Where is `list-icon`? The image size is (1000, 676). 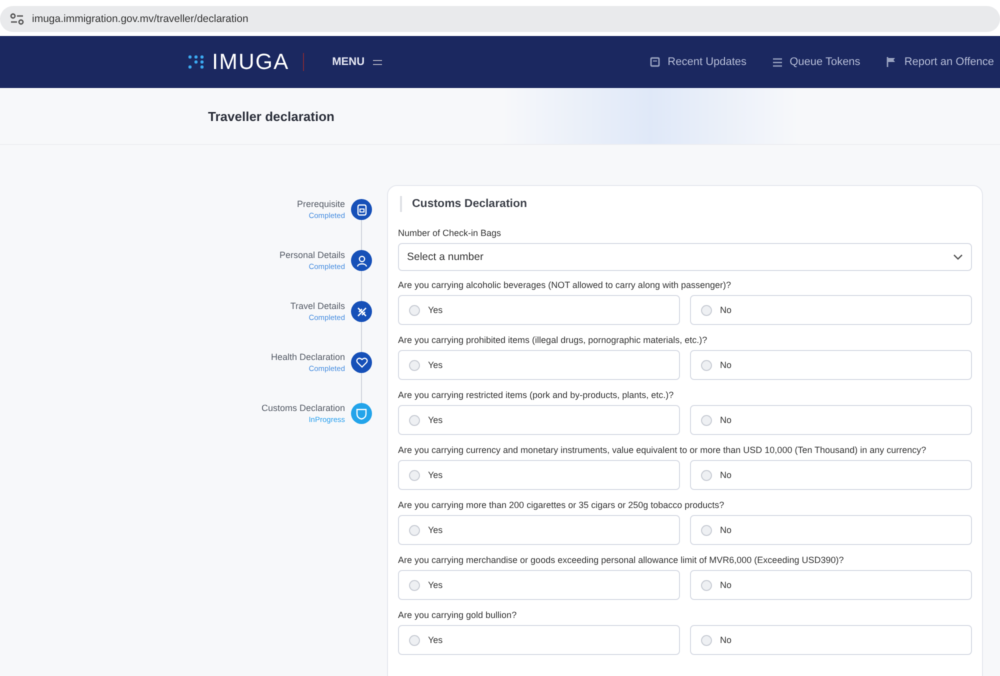 list-icon is located at coordinates (777, 62).